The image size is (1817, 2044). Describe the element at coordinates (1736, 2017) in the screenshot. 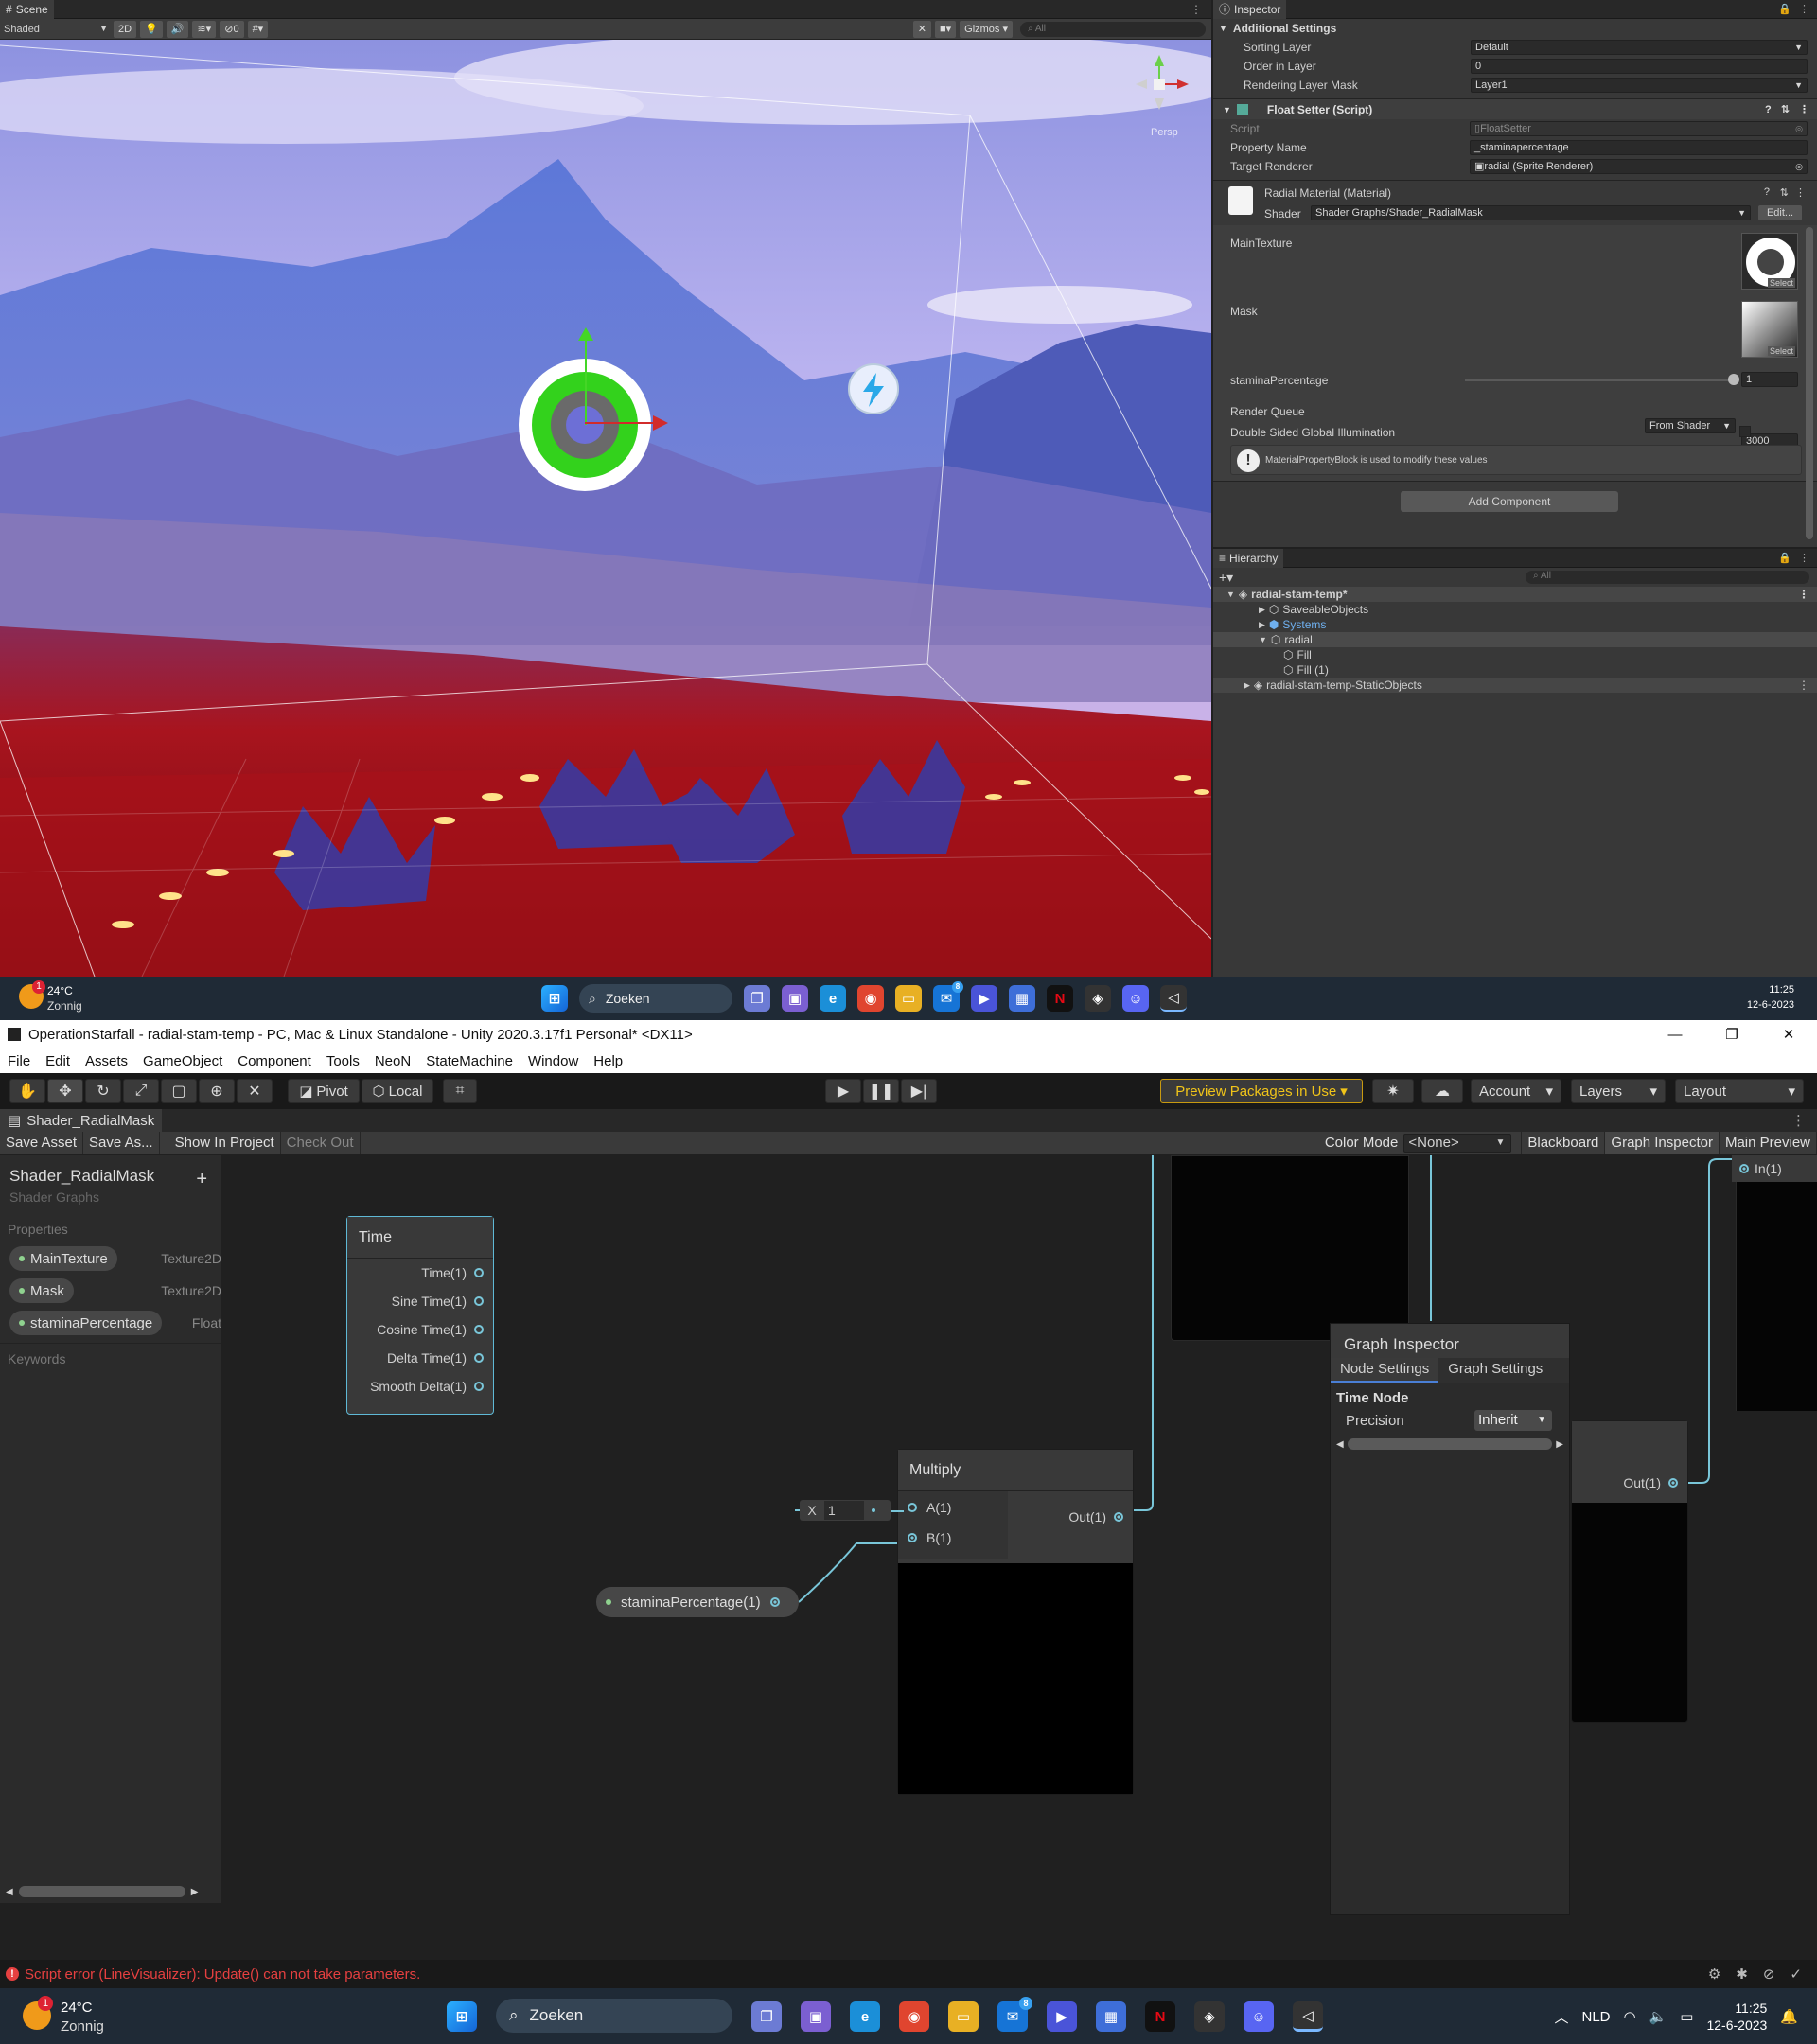

I see `clock: 11:25 12-6-2023` at that location.